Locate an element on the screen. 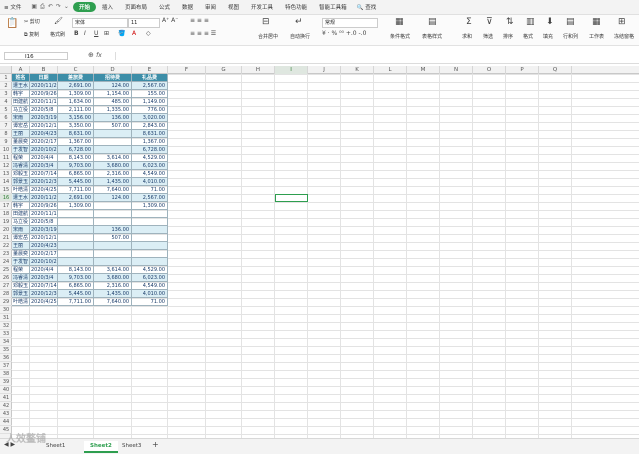  table-cell: 2020/9/26 is located at coordinates (44, 94).